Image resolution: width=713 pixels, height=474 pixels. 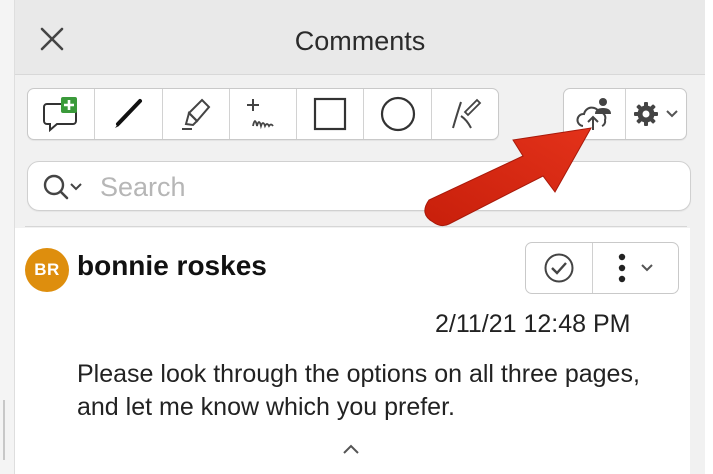 I want to click on rectangle-icon, so click(x=330, y=114).